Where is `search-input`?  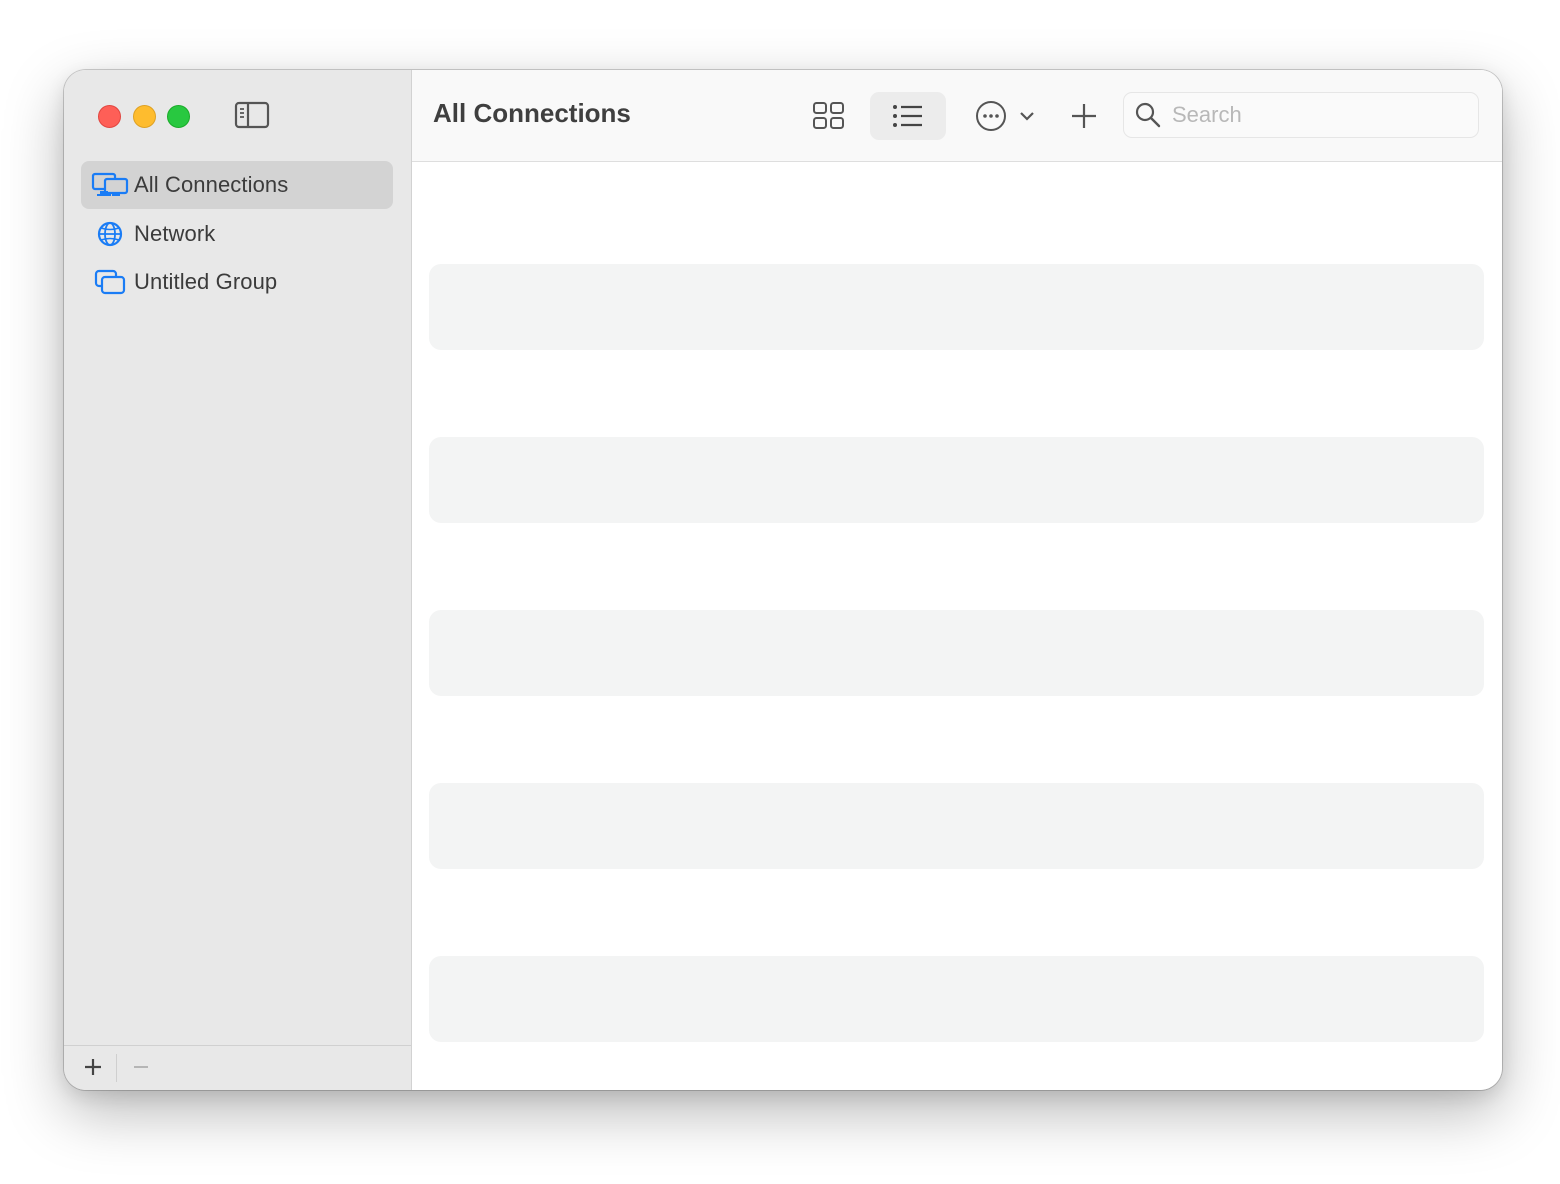
search-input is located at coordinates (1317, 115).